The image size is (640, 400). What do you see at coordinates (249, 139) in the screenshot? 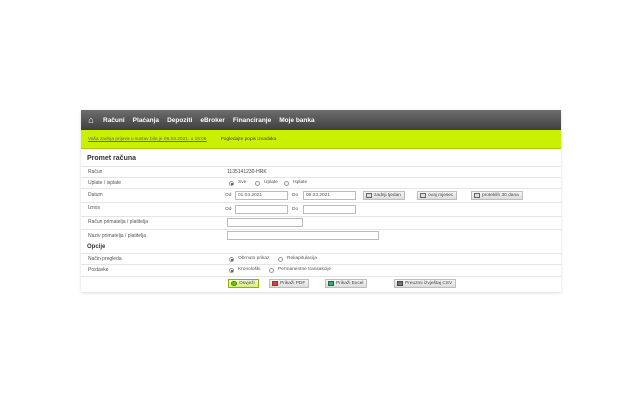
I see `statements-link: Pogledajte popis izvadaka` at bounding box center [249, 139].